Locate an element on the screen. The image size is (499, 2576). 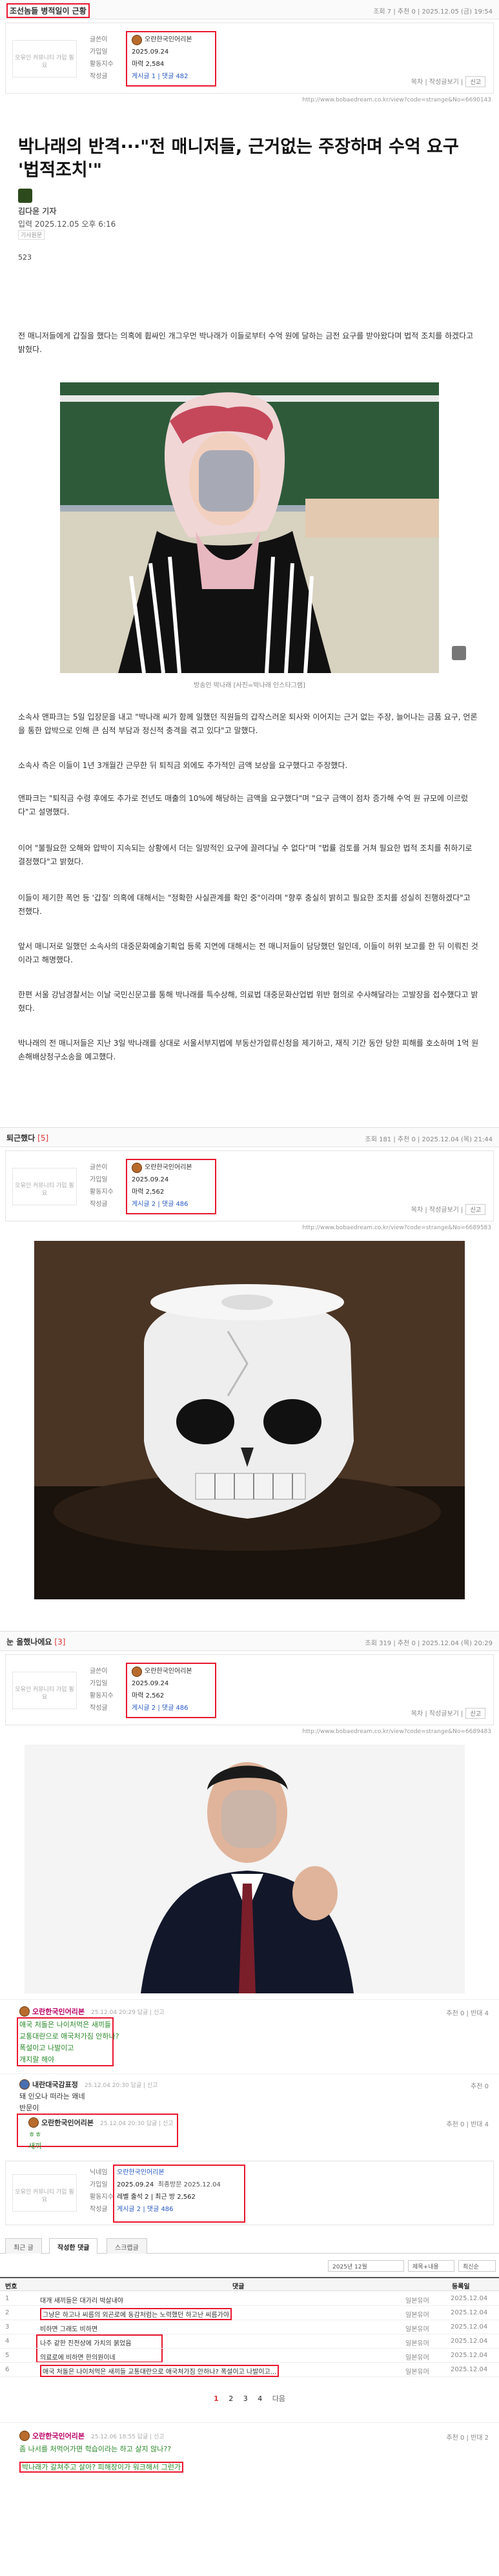
post-title: 퇴근했다 [5] is located at coordinates (27, 1137).